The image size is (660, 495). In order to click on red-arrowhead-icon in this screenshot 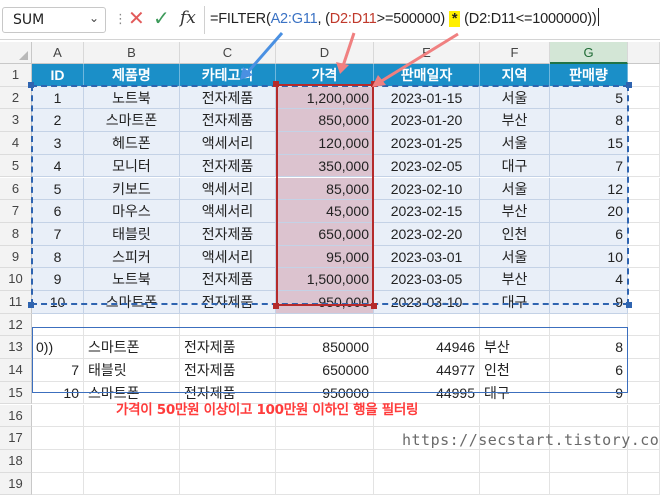, I will do `click(342, 68)`.